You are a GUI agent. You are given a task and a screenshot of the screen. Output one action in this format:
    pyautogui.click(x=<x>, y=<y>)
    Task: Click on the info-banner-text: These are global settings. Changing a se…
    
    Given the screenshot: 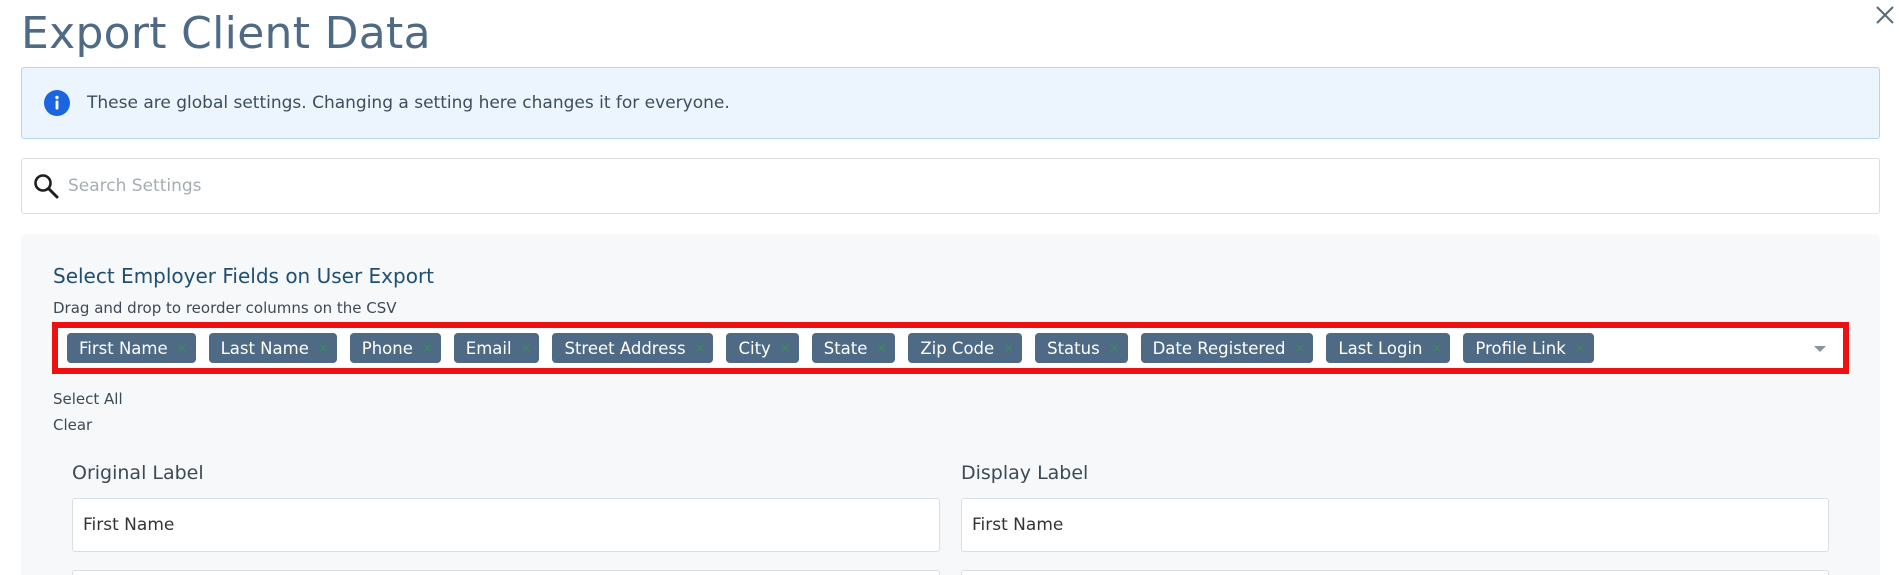 What is the action you would take?
    pyautogui.click(x=408, y=103)
    